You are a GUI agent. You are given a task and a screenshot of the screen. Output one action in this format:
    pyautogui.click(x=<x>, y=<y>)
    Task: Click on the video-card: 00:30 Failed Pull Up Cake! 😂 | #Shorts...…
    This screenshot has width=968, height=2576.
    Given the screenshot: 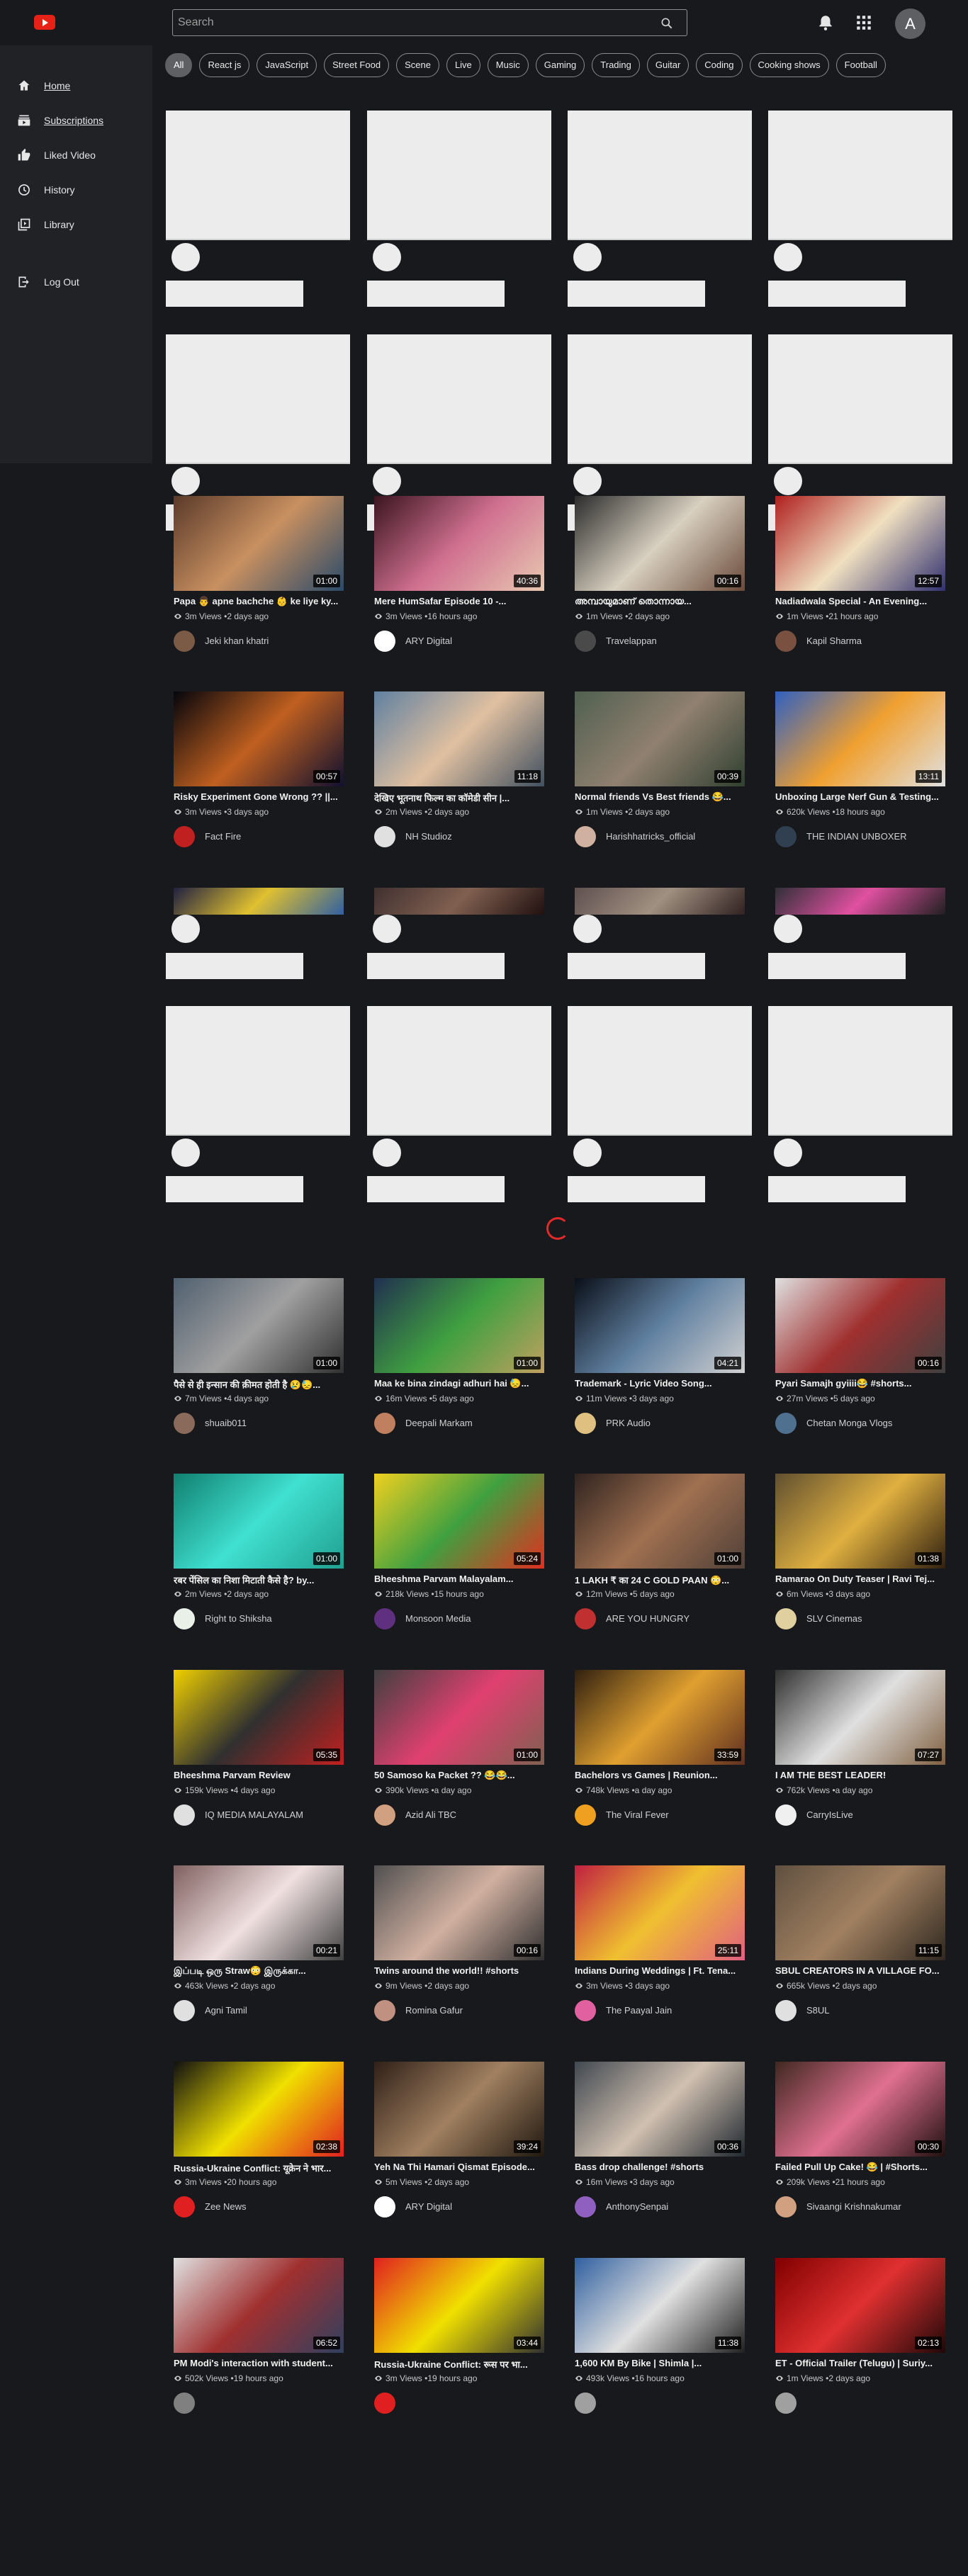 What is the action you would take?
    pyautogui.click(x=860, y=2147)
    